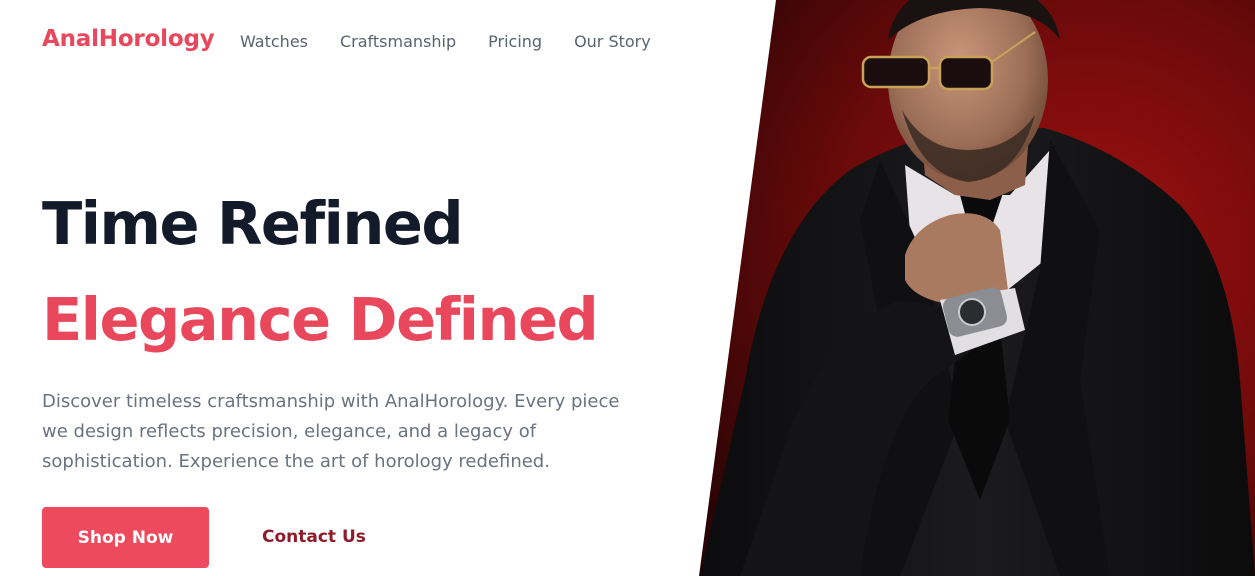 Image resolution: width=1255 pixels, height=576 pixels. What do you see at coordinates (314, 537) in the screenshot?
I see `contact-us-button: Contact Us` at bounding box center [314, 537].